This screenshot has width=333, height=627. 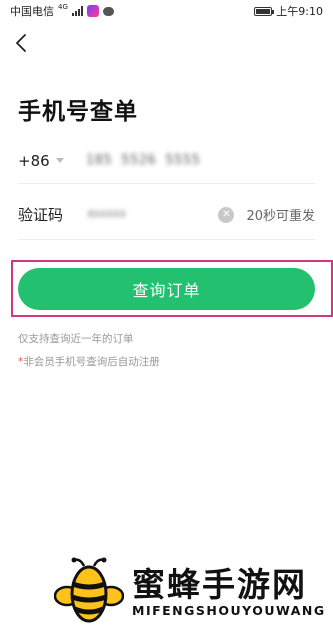 What do you see at coordinates (41, 215) in the screenshot?
I see `verification-code-label: 验证码` at bounding box center [41, 215].